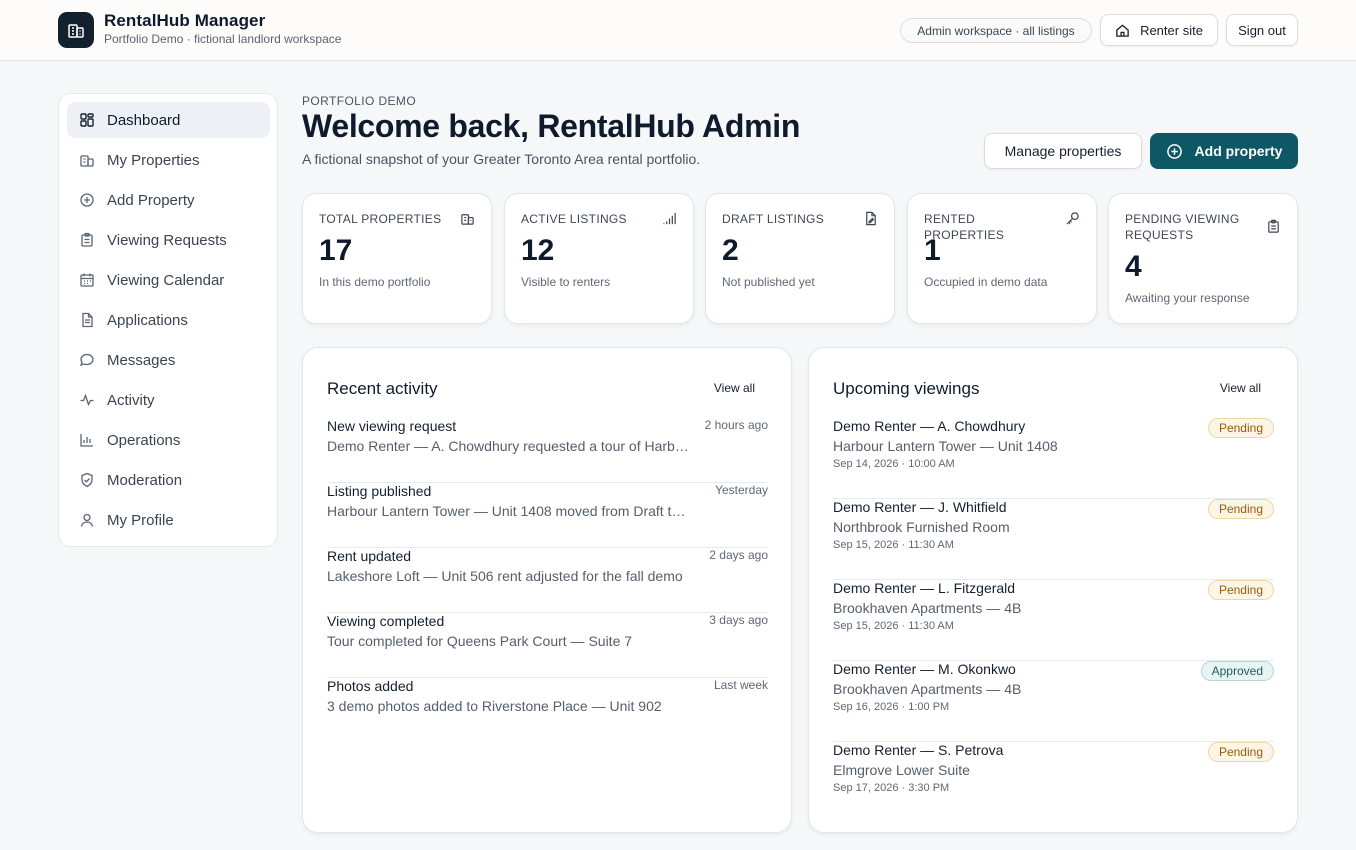  What do you see at coordinates (996, 30) in the screenshot?
I see `workspace-scope-pill: Admin workspace · all listings` at bounding box center [996, 30].